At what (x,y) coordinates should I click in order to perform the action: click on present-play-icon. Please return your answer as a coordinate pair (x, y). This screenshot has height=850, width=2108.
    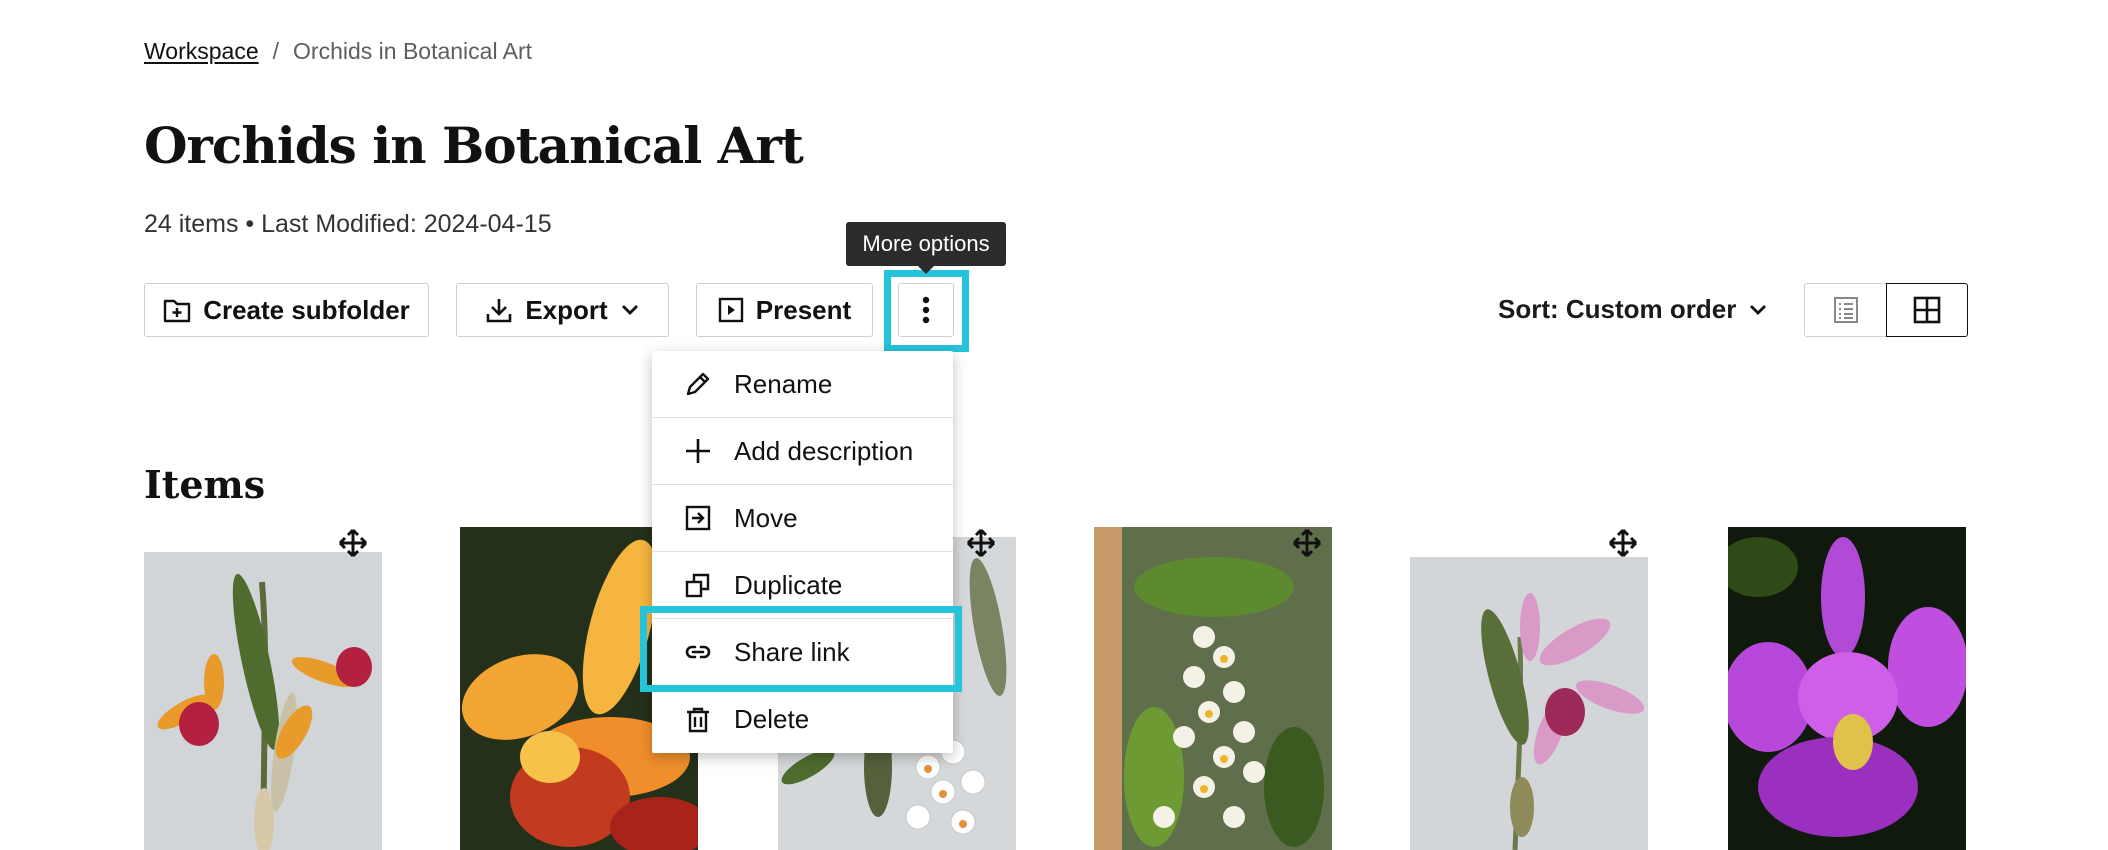
    Looking at the image, I should click on (730, 310).